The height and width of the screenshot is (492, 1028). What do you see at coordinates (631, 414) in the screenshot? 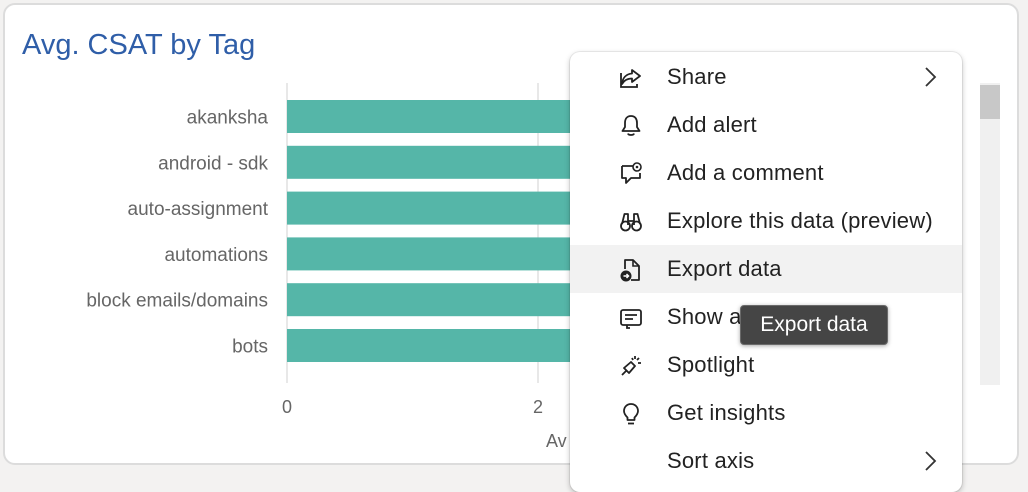
I see `lightbulb-icon` at bounding box center [631, 414].